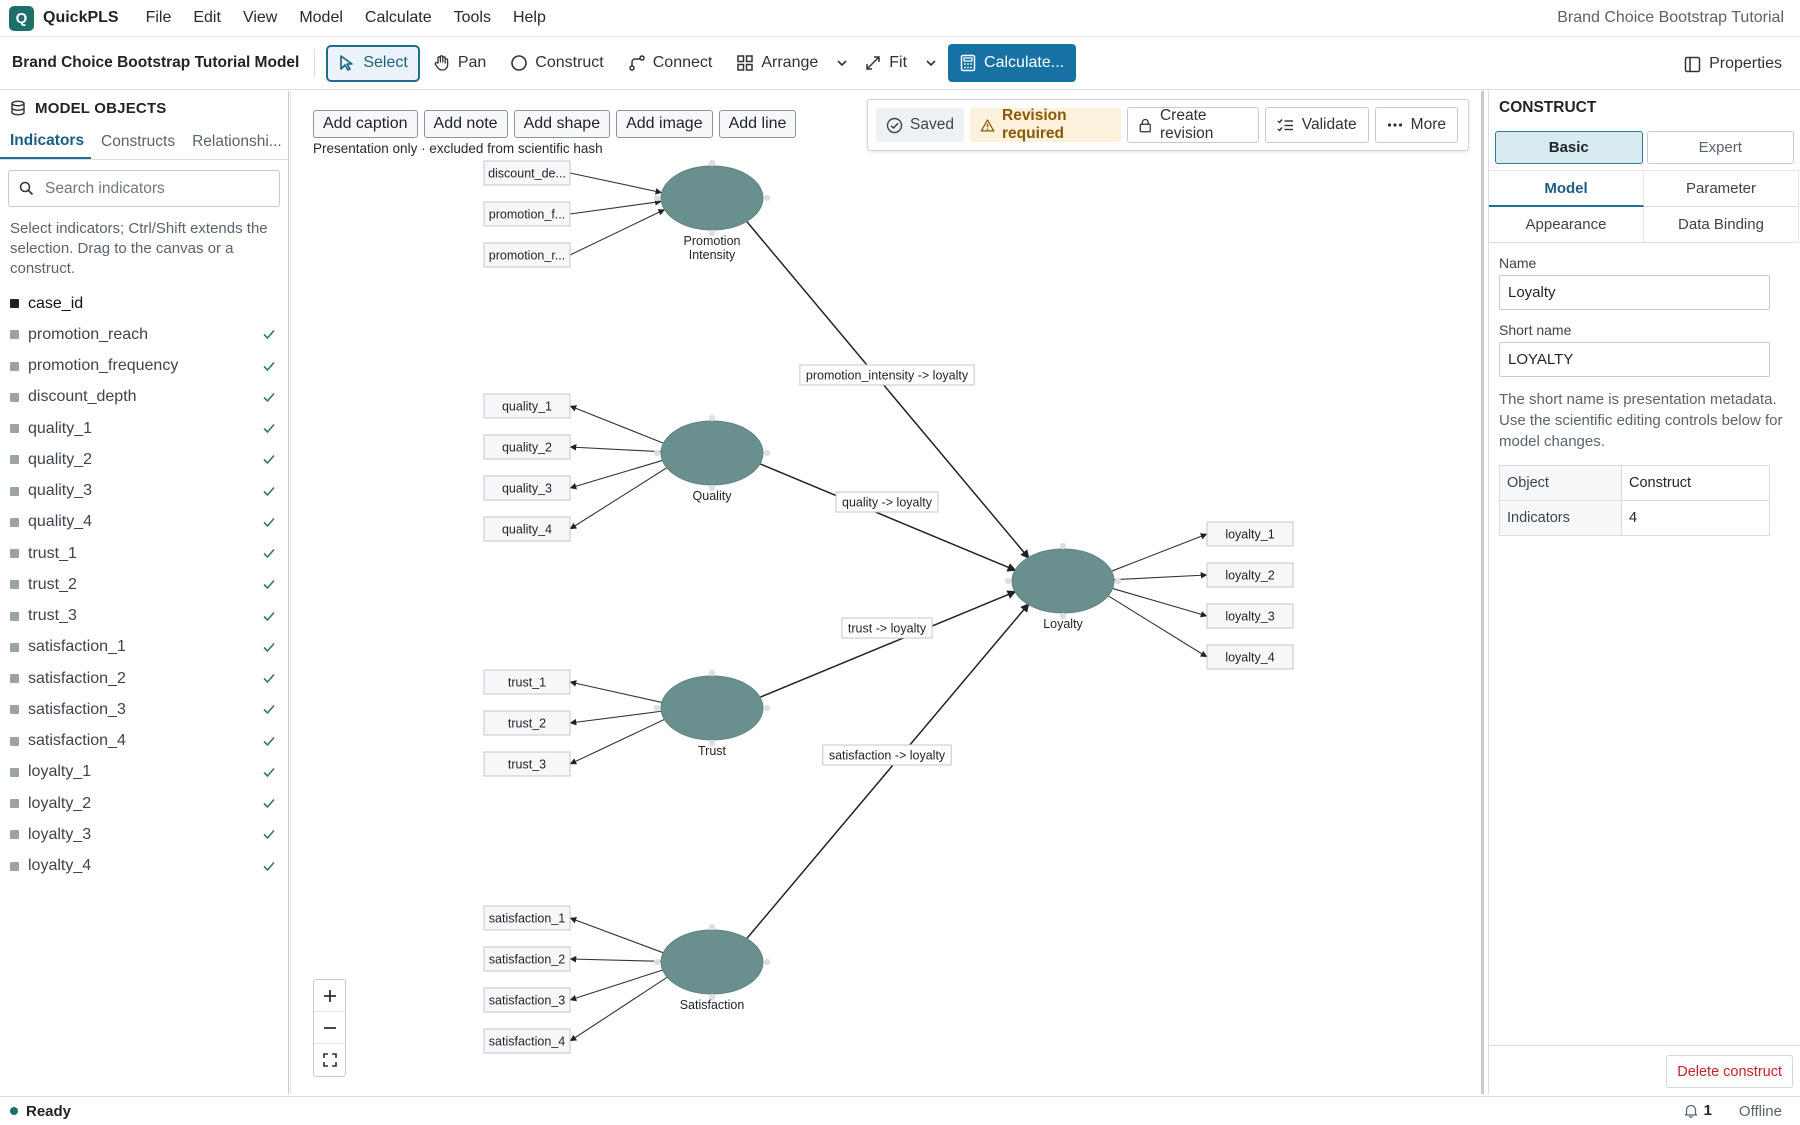  Describe the element at coordinates (1250, 575) in the screenshot. I see `indicator-box: loyalty_2` at that location.